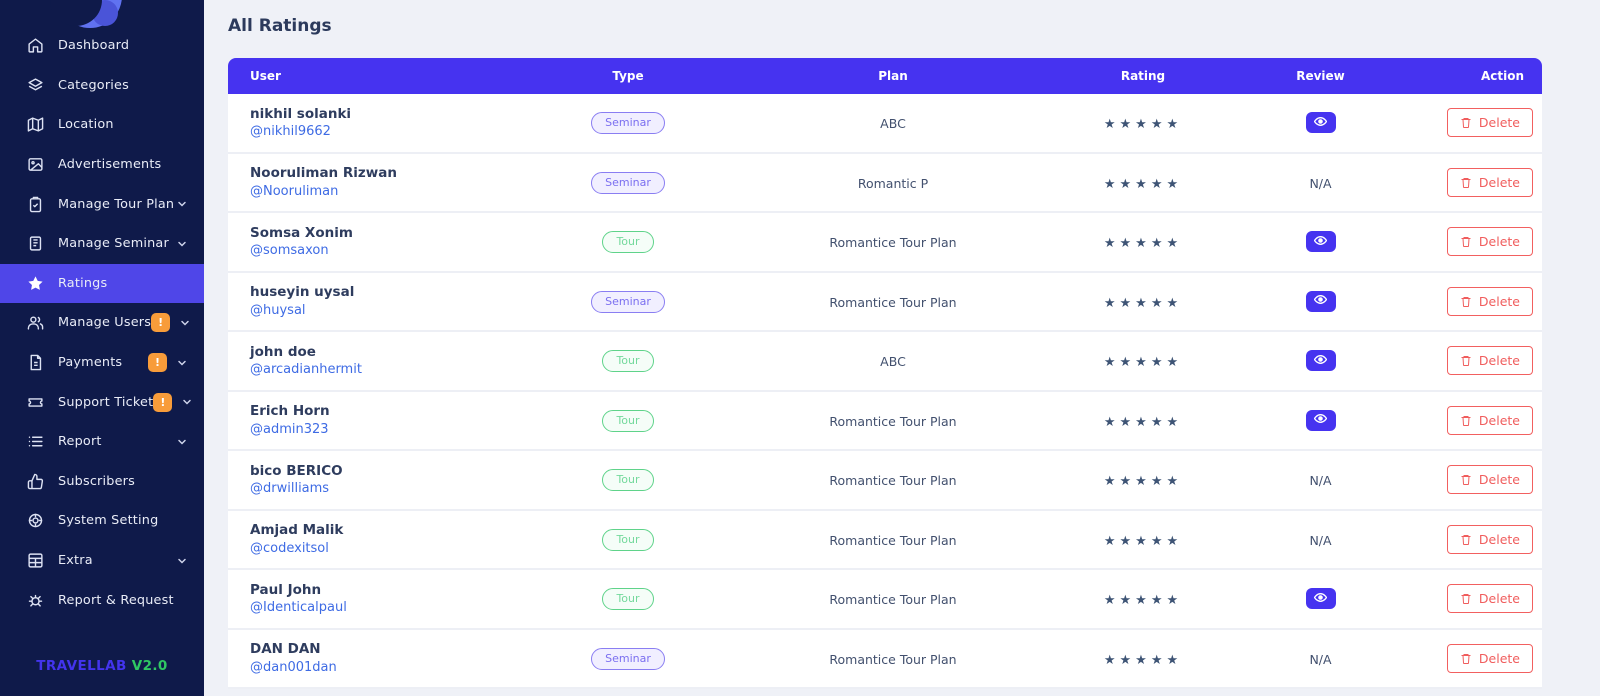 The image size is (1600, 696). I want to click on plan-name: ABC, so click(893, 124).